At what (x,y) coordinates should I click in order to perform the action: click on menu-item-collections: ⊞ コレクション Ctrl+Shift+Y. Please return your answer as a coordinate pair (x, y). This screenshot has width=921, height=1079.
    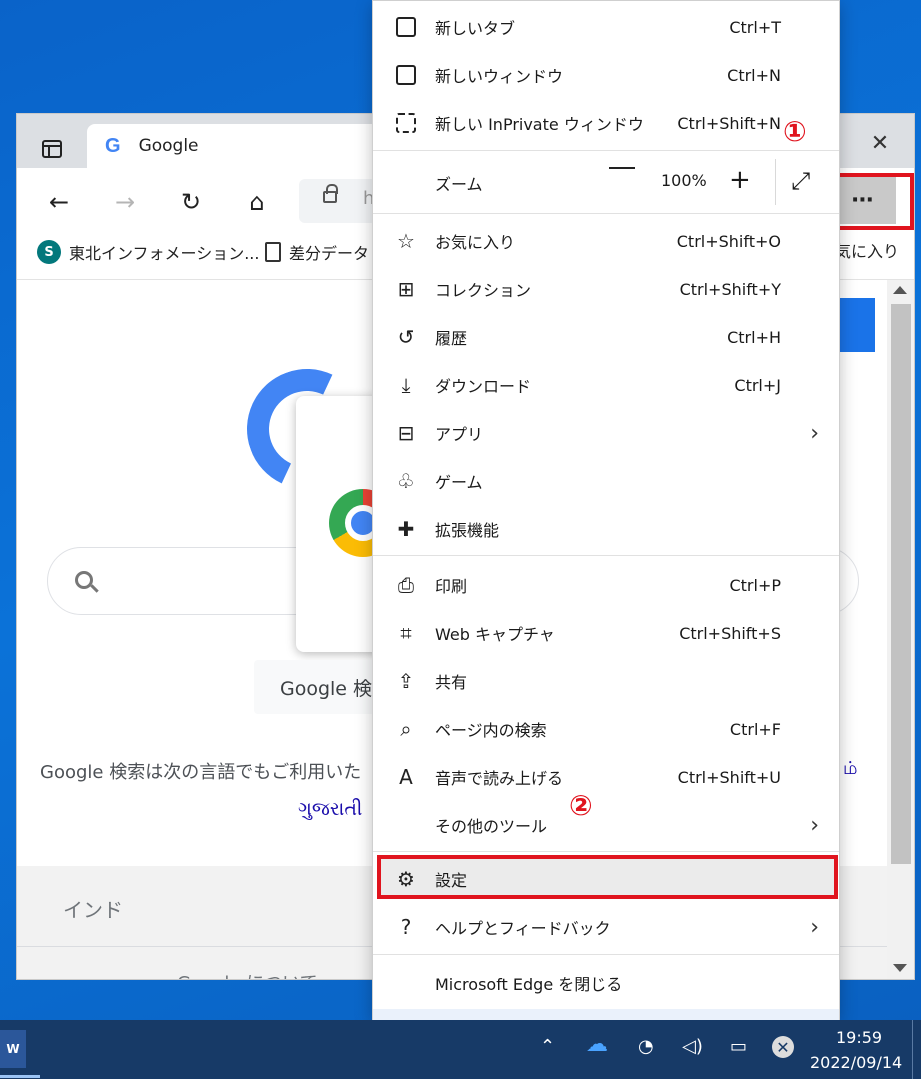
    Looking at the image, I should click on (606, 289).